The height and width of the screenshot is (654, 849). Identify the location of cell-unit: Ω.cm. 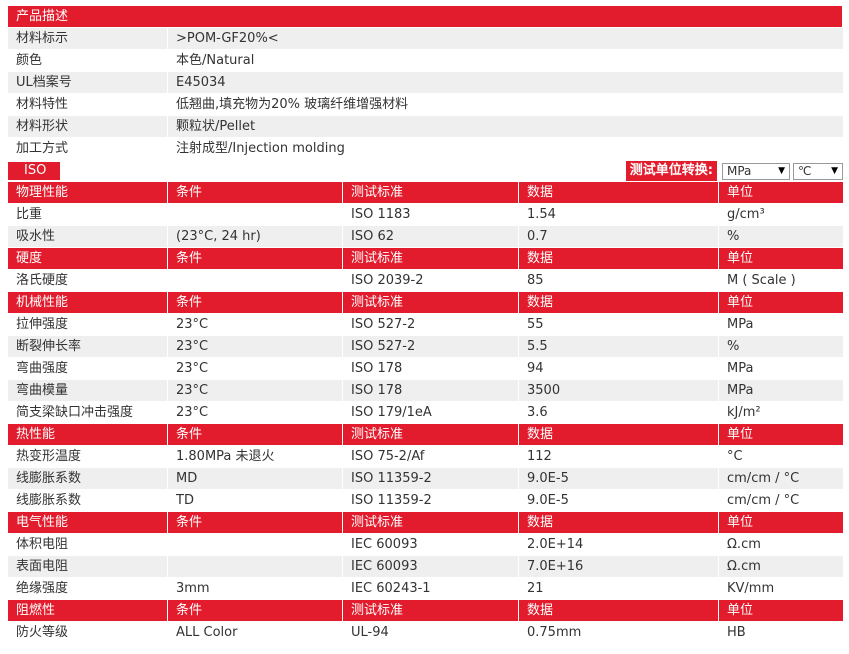
(744, 544).